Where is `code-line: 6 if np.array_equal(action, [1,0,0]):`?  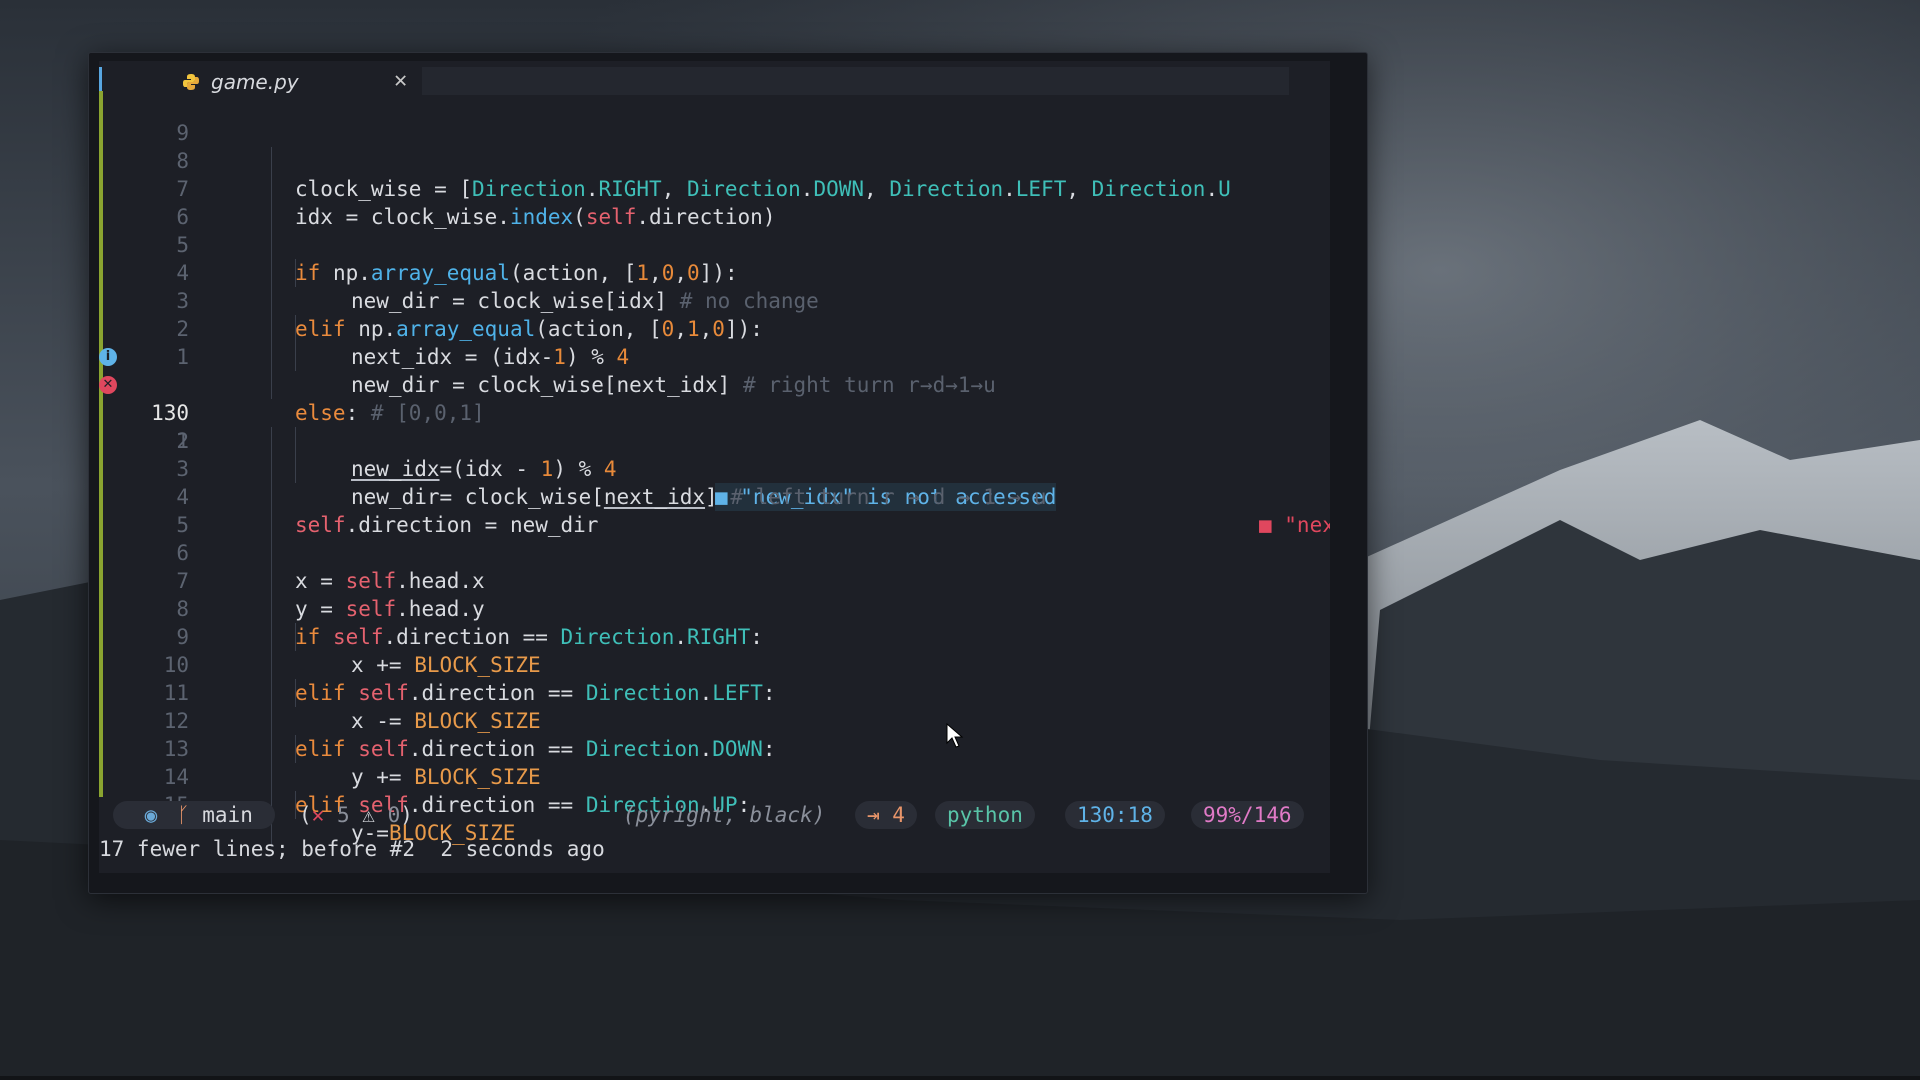 code-line: 6 if np.array_equal(action, [1,0,0]): is located at coordinates (457, 245).